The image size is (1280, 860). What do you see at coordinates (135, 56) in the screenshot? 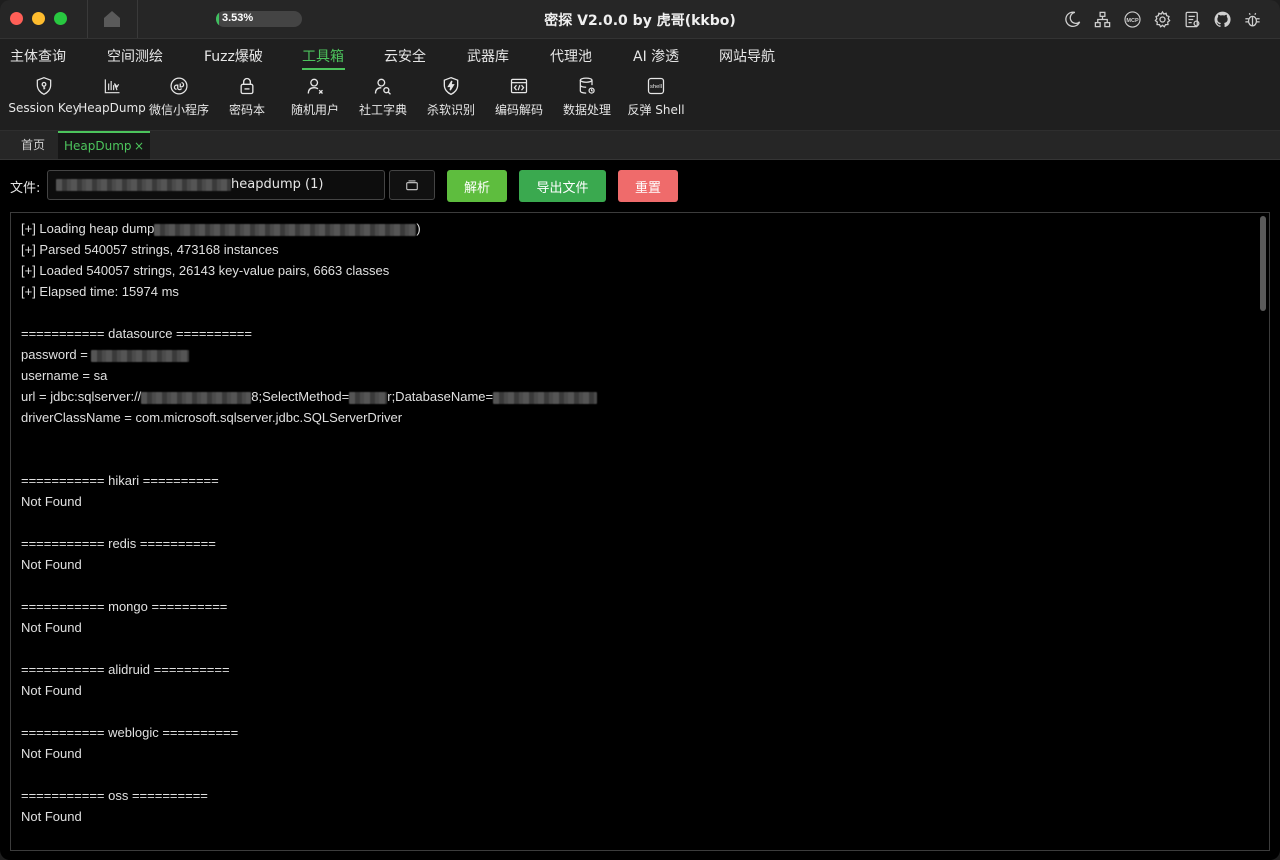
I see `menu-item-space-mapping: 空间测绘` at bounding box center [135, 56].